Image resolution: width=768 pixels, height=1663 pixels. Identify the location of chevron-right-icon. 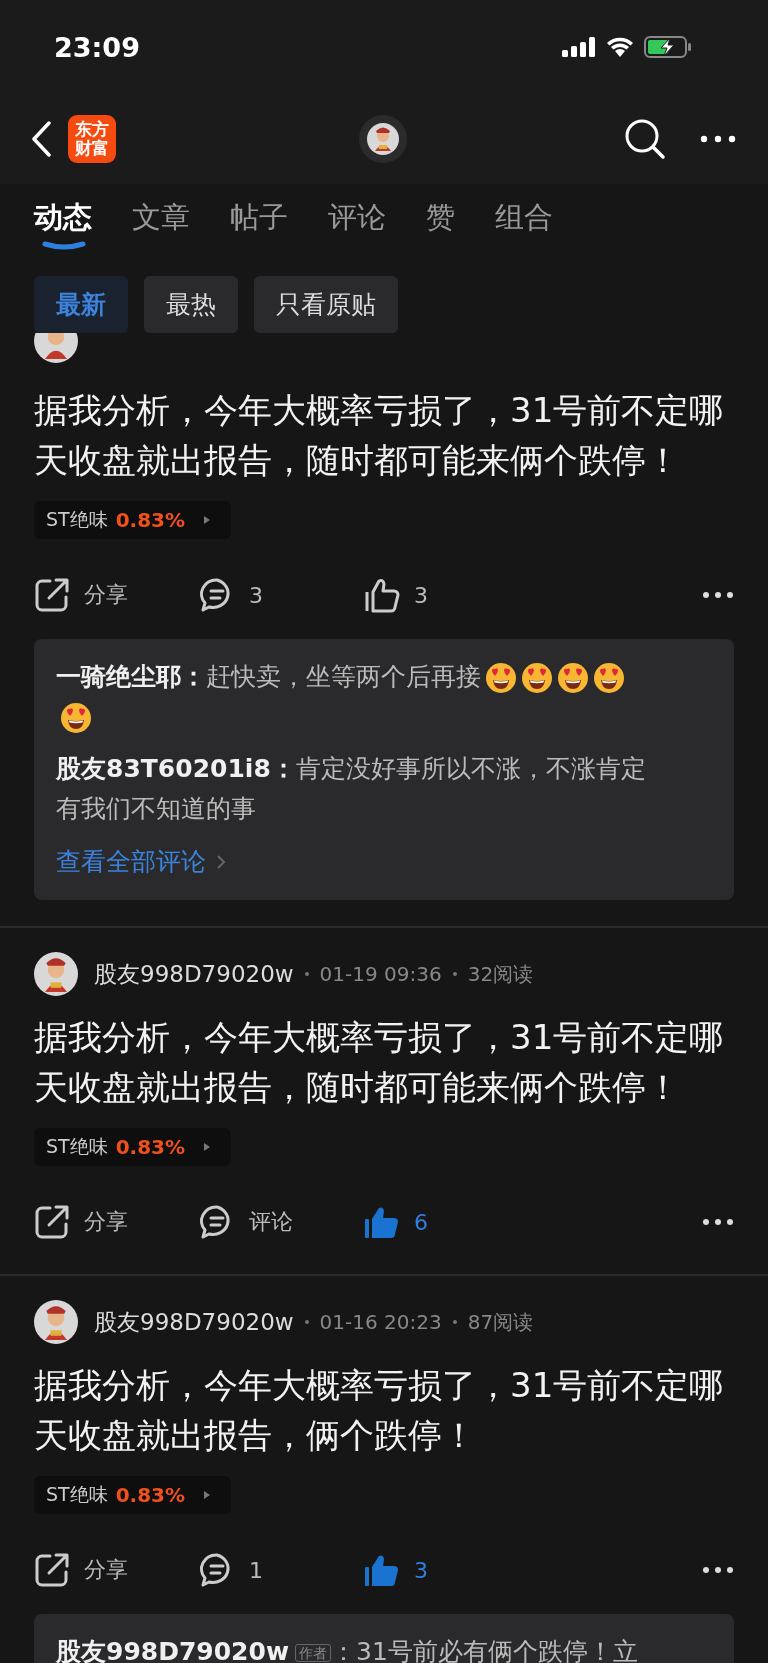
(221, 861).